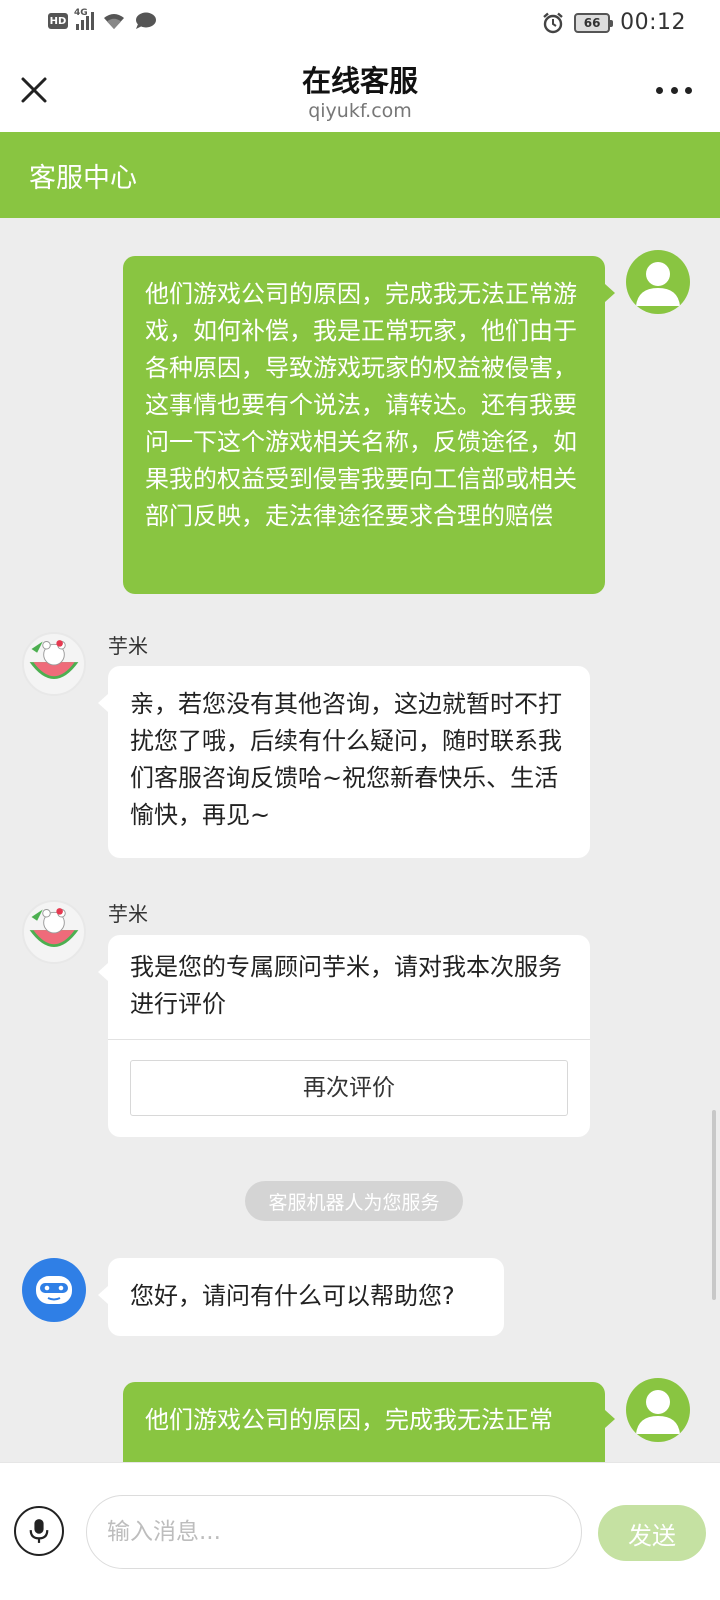 The width and height of the screenshot is (720, 1600). What do you see at coordinates (349, 1039) in the screenshot?
I see `divider` at bounding box center [349, 1039].